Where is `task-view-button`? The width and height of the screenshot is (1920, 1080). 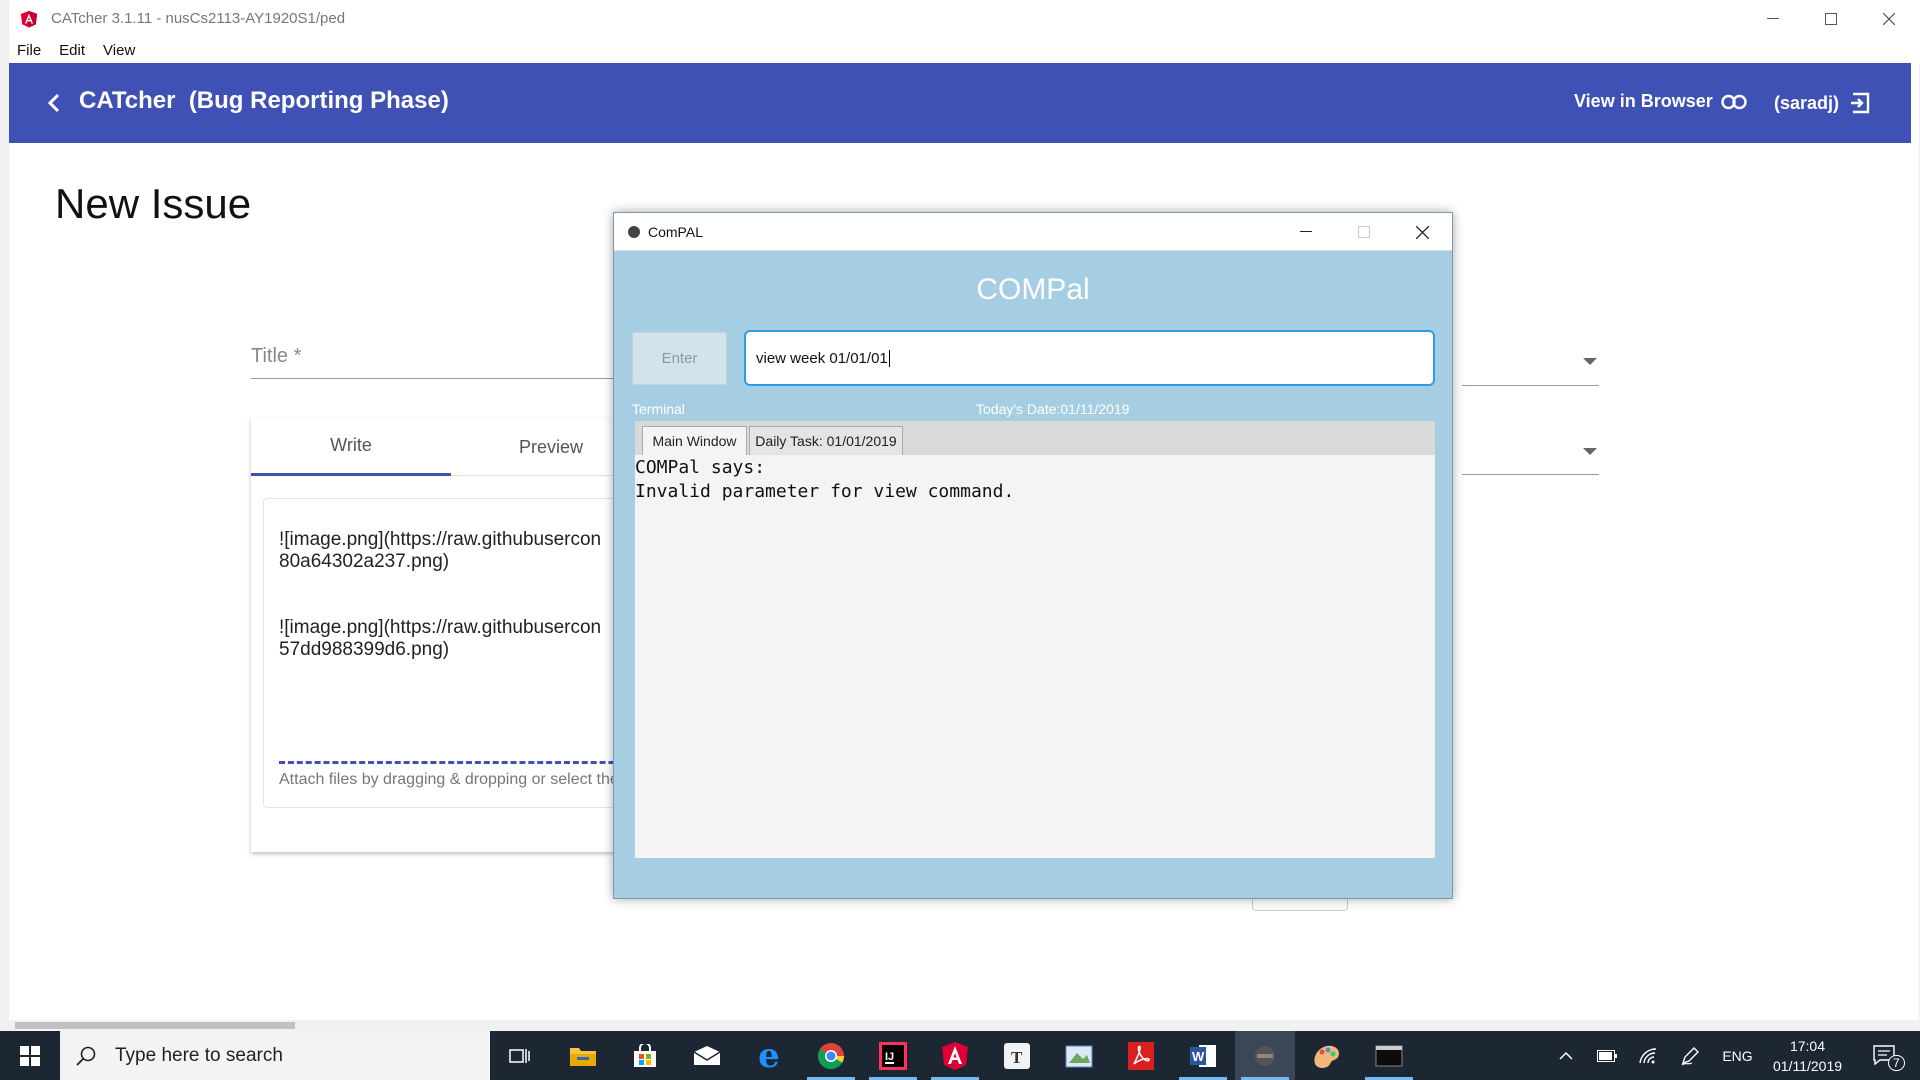
task-view-button is located at coordinates (520, 1055).